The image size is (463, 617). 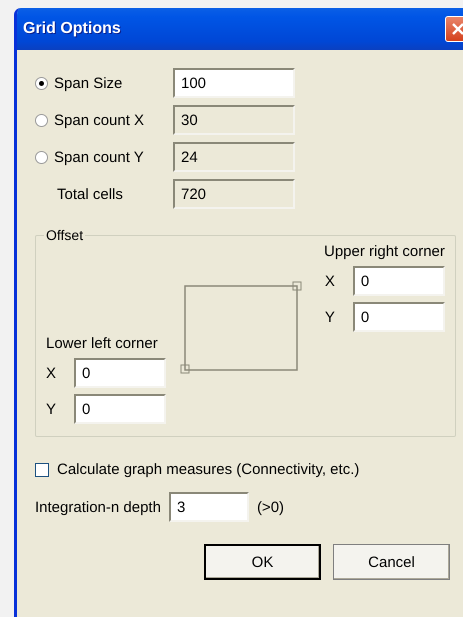 I want to click on checkbox, so click(x=42, y=469).